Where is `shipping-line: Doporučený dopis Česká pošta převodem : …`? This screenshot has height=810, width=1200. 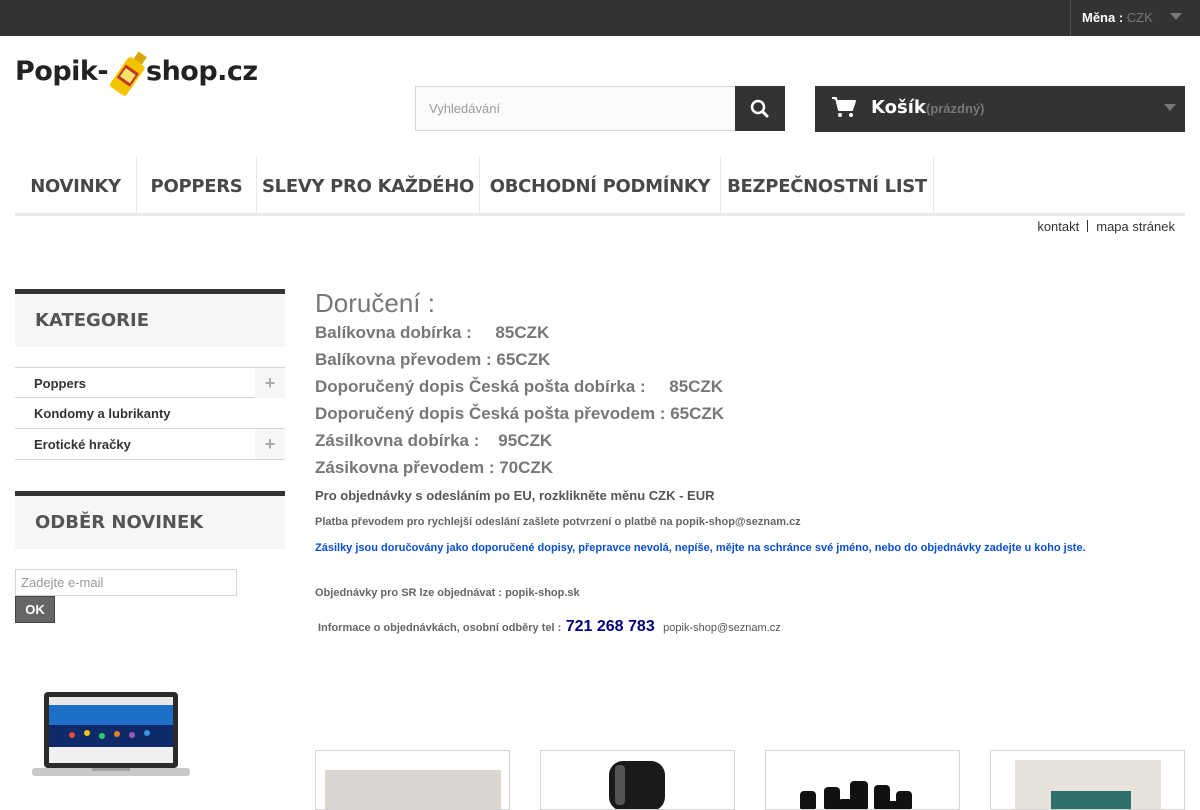
shipping-line: Doporučený dopis Česká pošta převodem : … is located at coordinates (520, 413).